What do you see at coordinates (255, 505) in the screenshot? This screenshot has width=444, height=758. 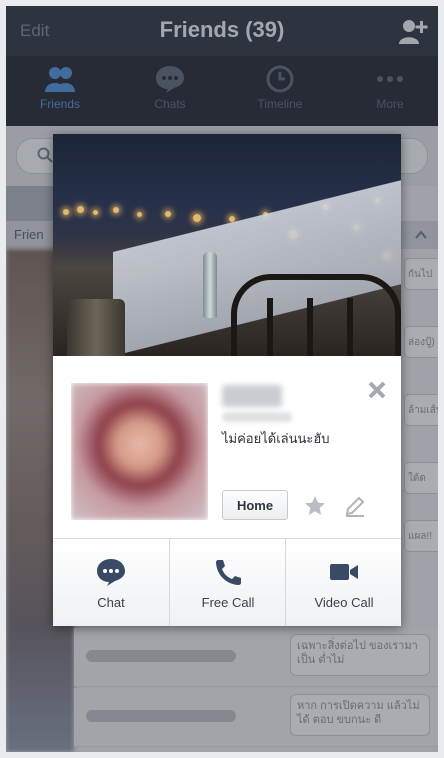 I see `home-button: Home` at bounding box center [255, 505].